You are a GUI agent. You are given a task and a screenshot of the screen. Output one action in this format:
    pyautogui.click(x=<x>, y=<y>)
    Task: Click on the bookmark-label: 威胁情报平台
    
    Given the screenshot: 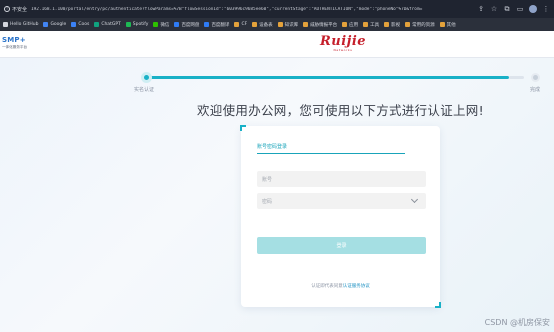 What is the action you would take?
    pyautogui.click(x=324, y=25)
    